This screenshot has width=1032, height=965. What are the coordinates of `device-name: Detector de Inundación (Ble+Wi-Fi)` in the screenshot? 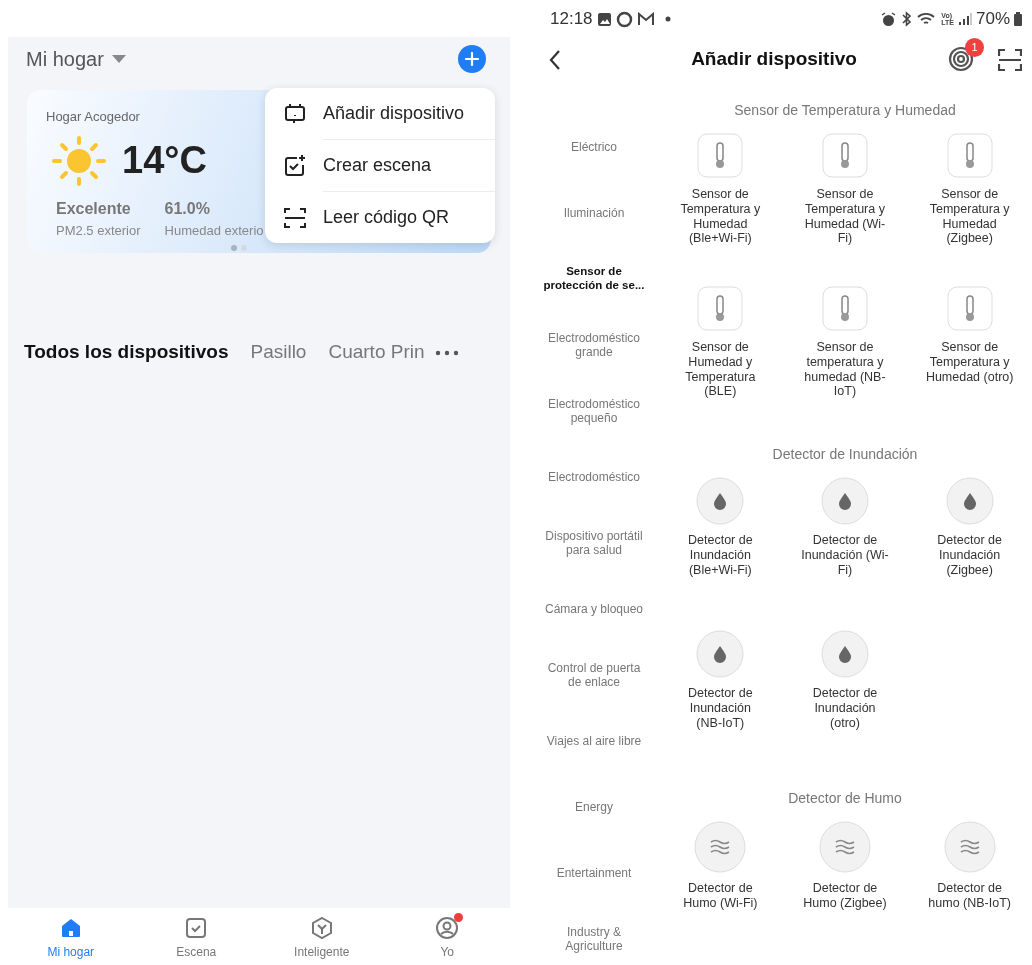 It's located at (720, 555).